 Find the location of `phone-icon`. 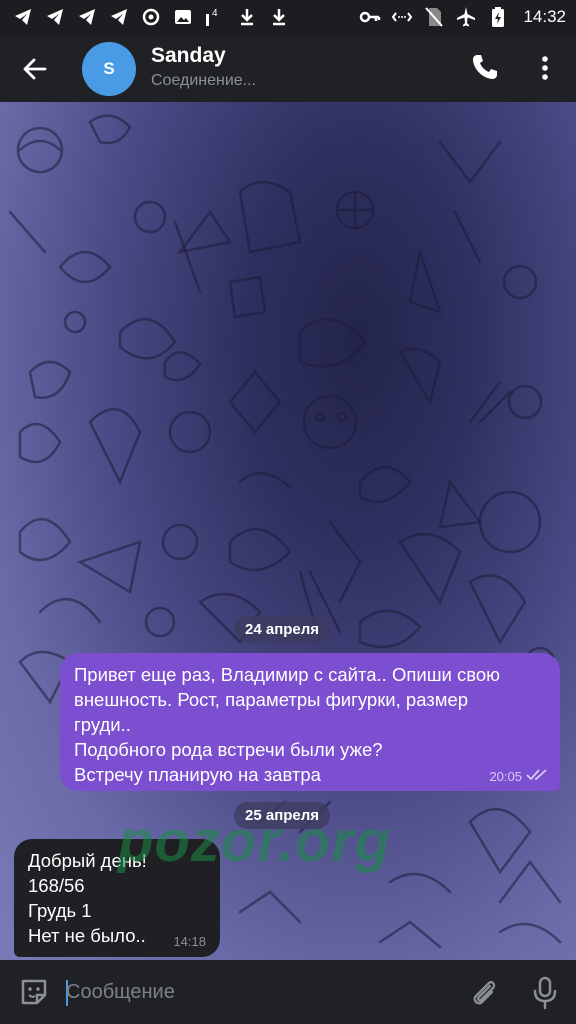

phone-icon is located at coordinates (485, 67).